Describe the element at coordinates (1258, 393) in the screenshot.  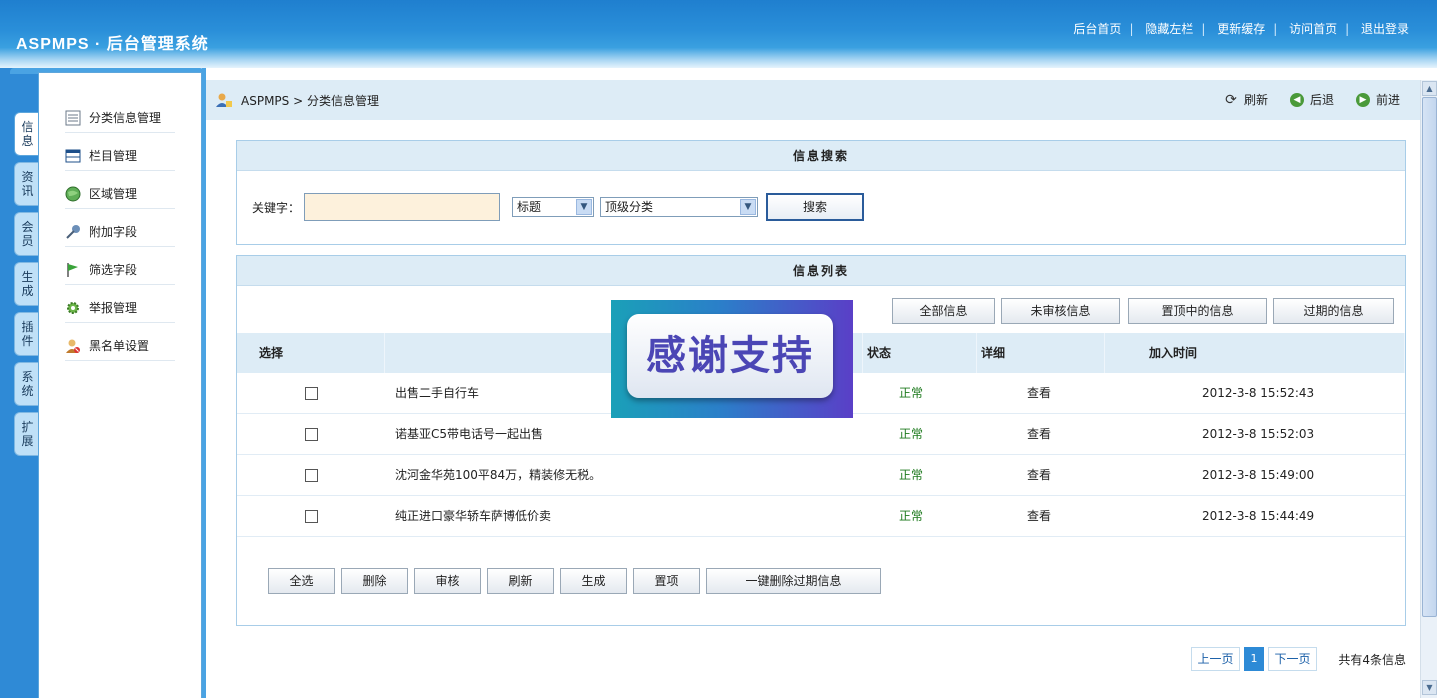
I see `row-time: 2012-3-8 15:52:43` at that location.